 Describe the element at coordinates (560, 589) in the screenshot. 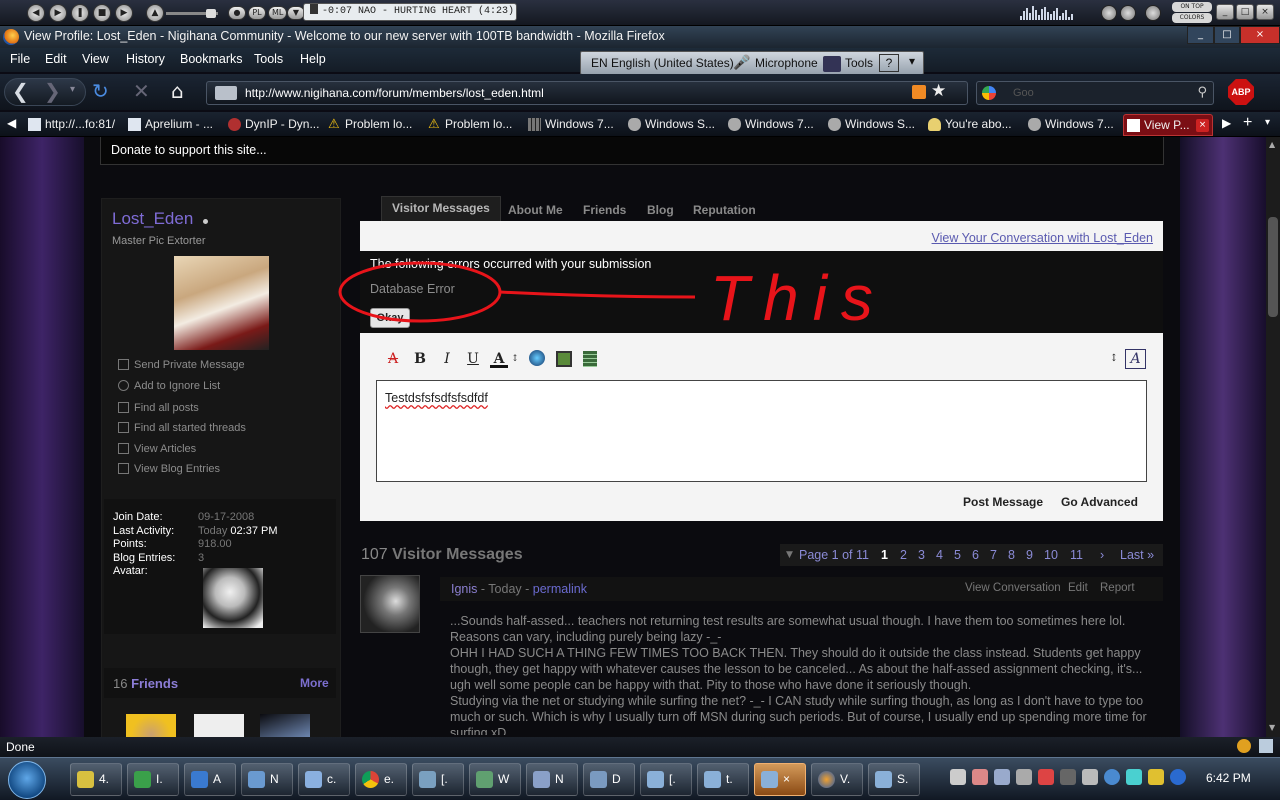

I see `permalink: permalink` at that location.